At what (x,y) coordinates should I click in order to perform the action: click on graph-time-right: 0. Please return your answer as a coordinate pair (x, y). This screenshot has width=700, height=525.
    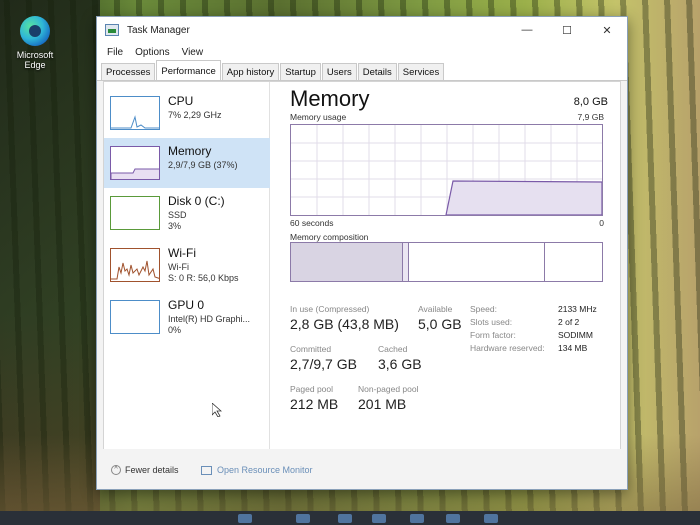
    Looking at the image, I should click on (601, 223).